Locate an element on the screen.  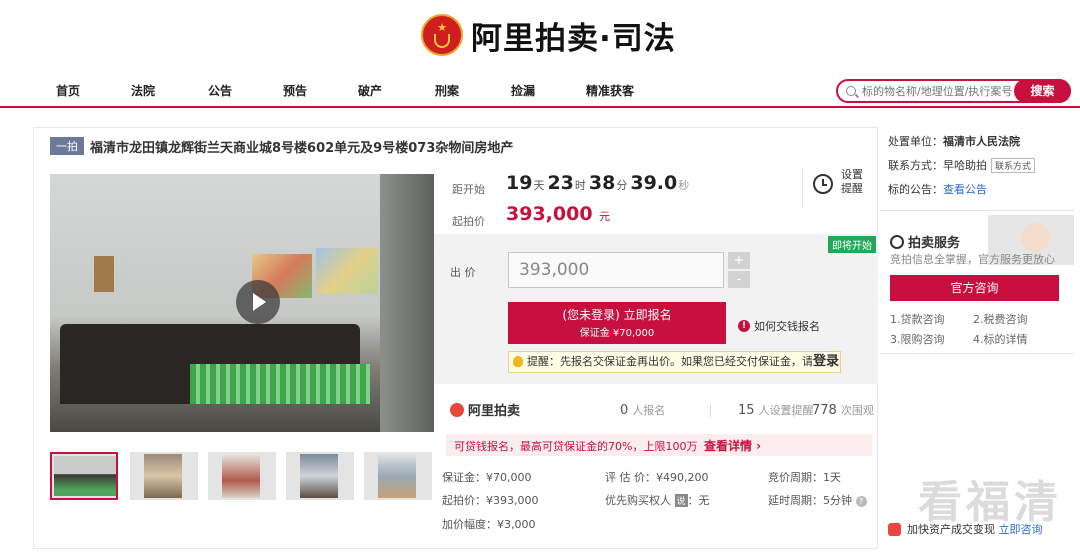
site-logo: ★ 阿里拍卖·司法 is located at coordinates (548, 35).